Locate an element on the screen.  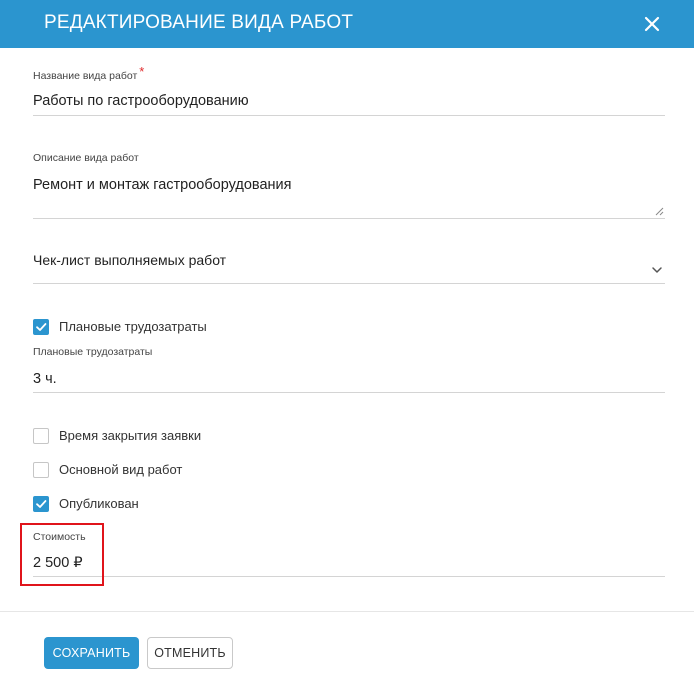
footer-divider is located at coordinates (347, 611).